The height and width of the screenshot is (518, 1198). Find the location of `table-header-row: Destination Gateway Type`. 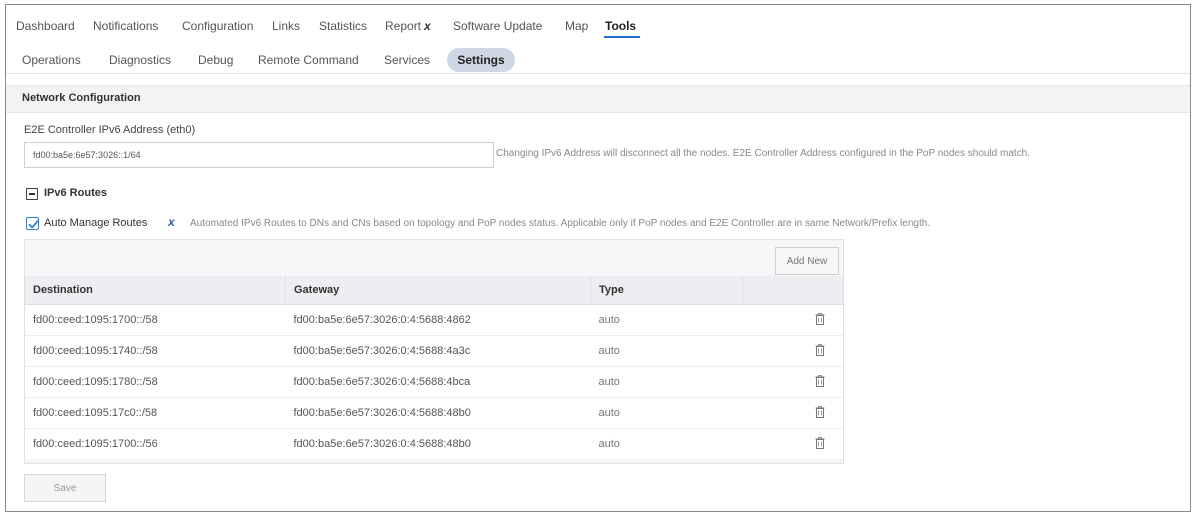

table-header-row: Destination Gateway Type is located at coordinates (434, 290).